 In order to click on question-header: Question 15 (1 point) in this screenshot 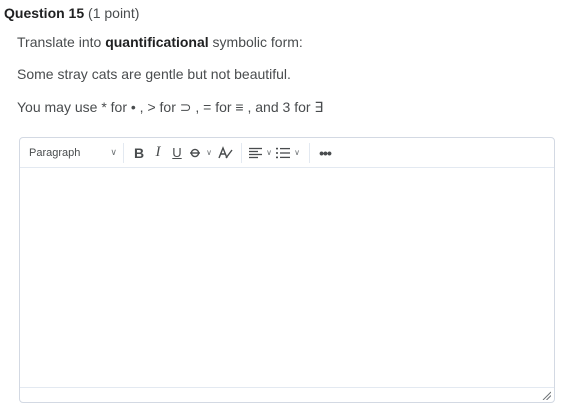, I will do `click(71, 13)`.